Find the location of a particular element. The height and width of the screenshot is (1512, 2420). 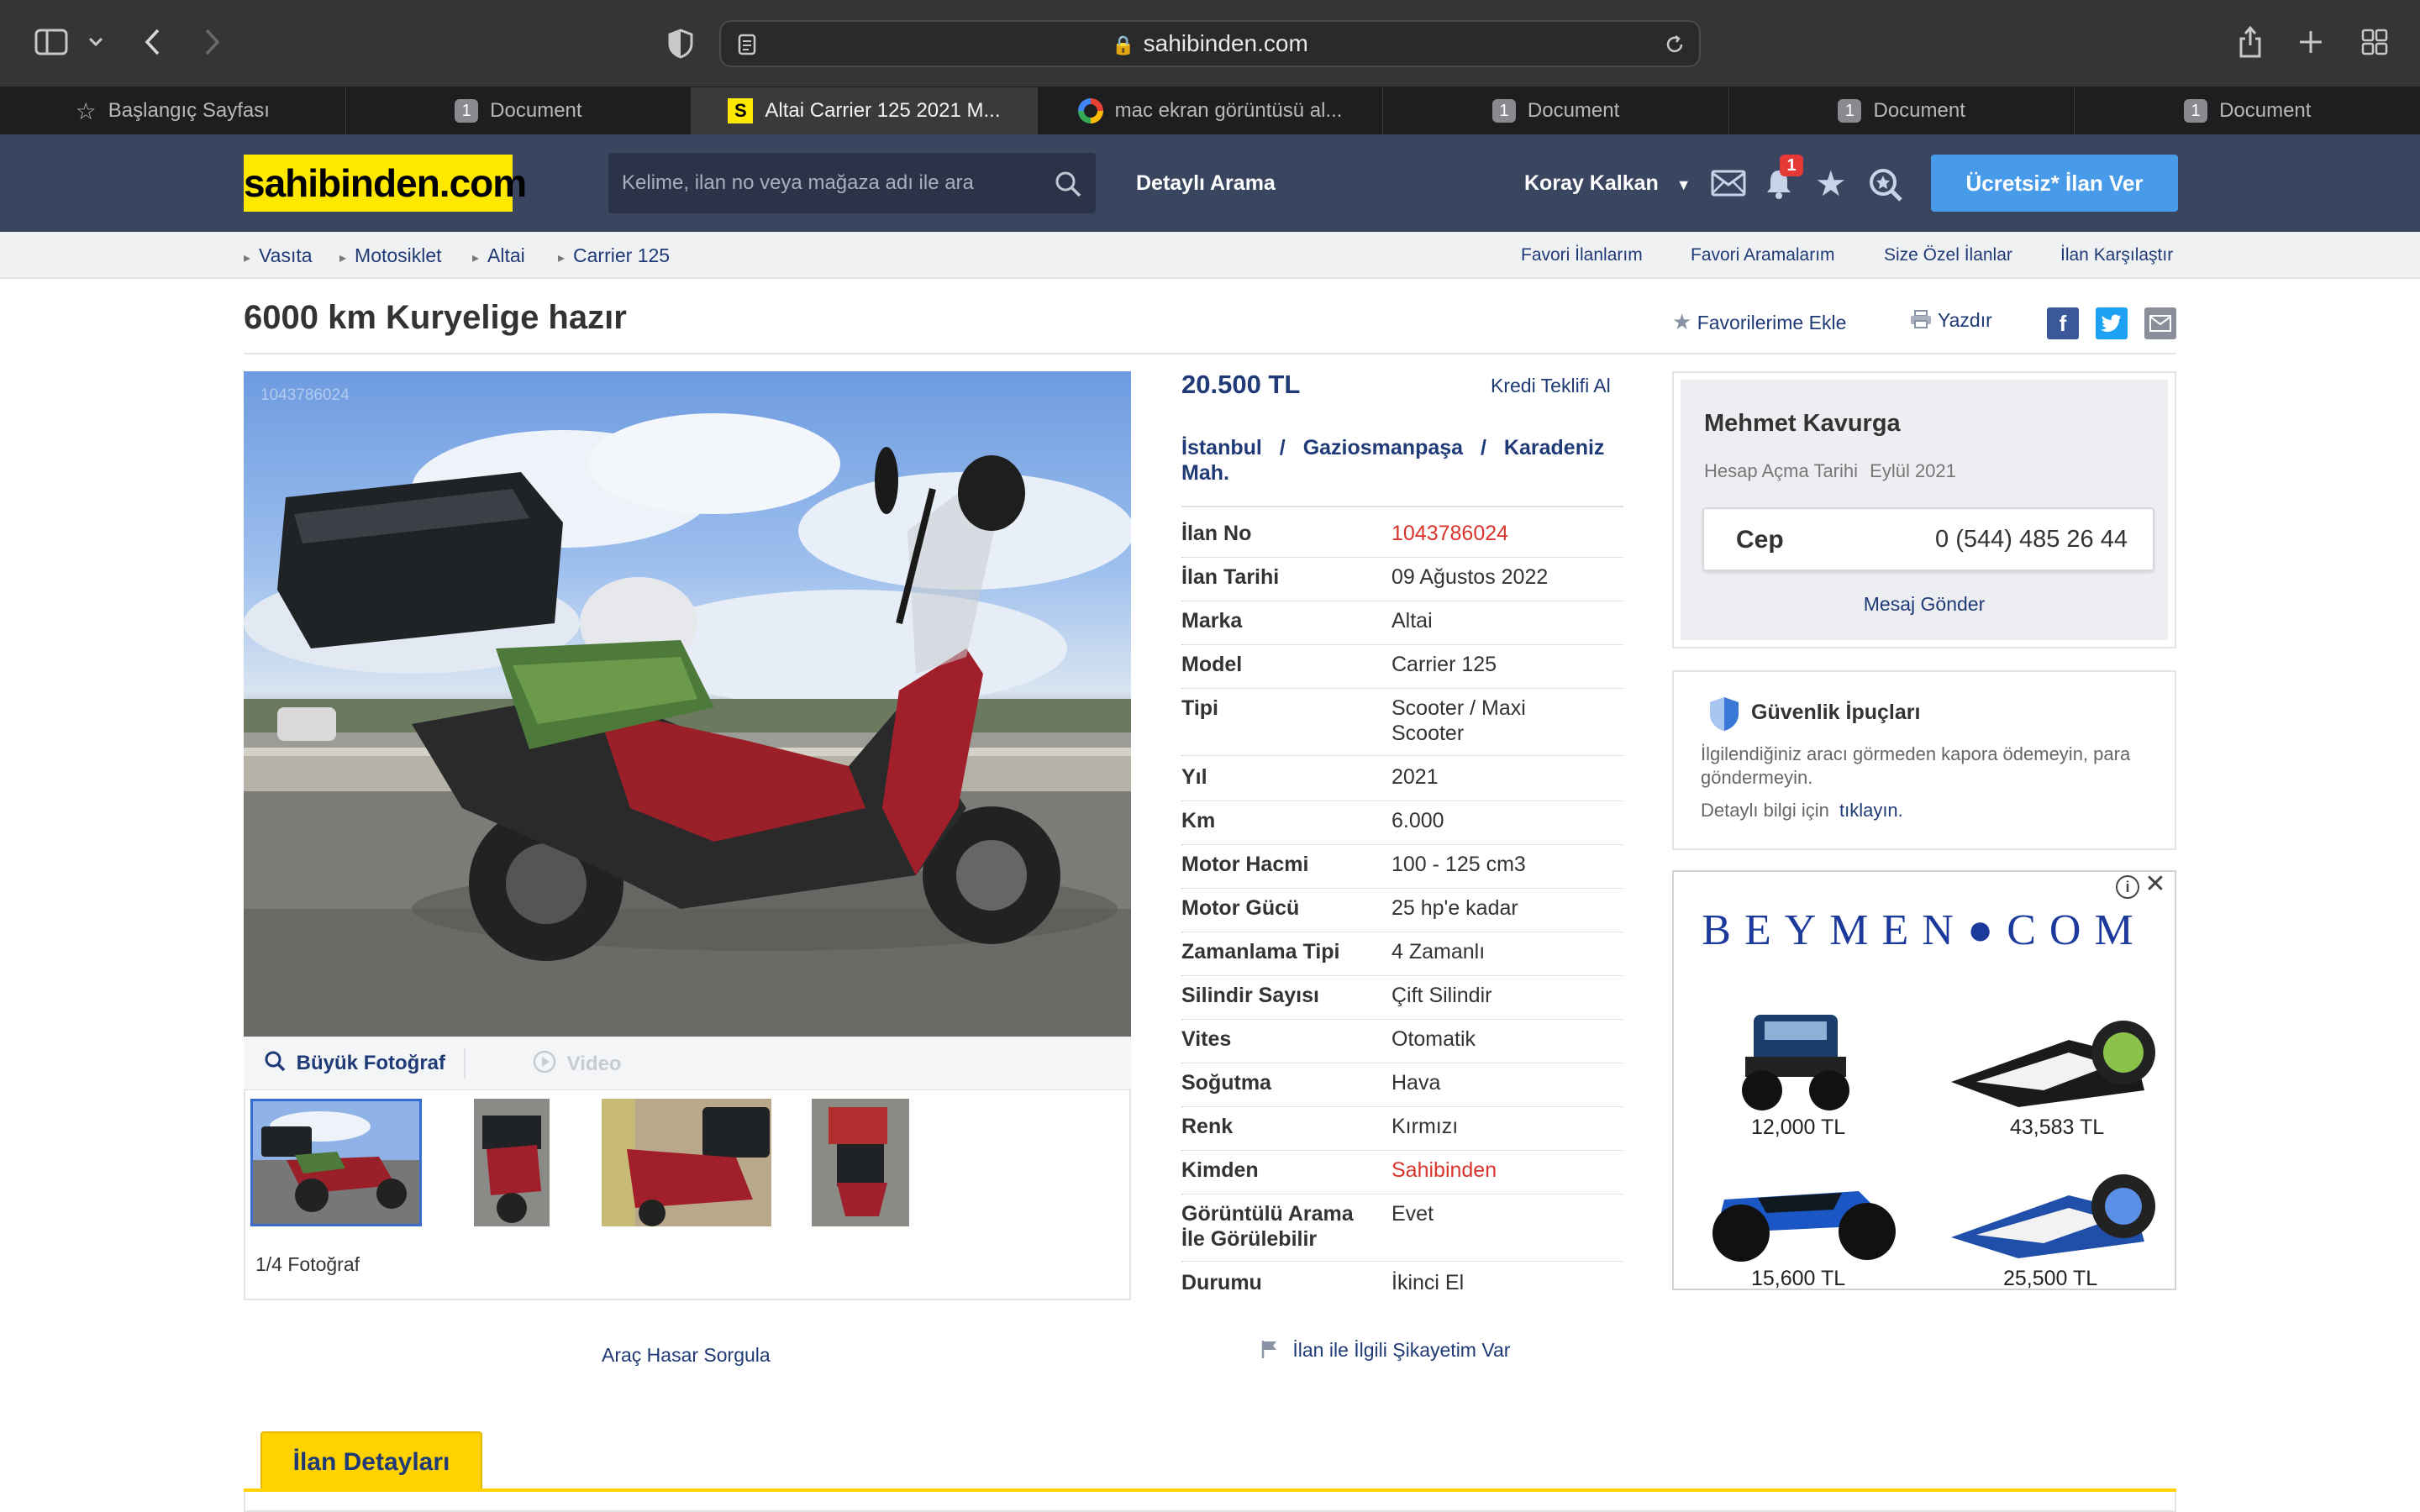

rc-truck-image is located at coordinates (1796, 1061).